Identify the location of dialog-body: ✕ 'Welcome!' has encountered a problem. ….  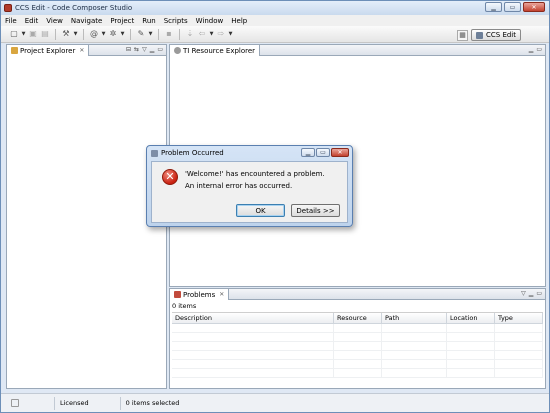
(249, 192).